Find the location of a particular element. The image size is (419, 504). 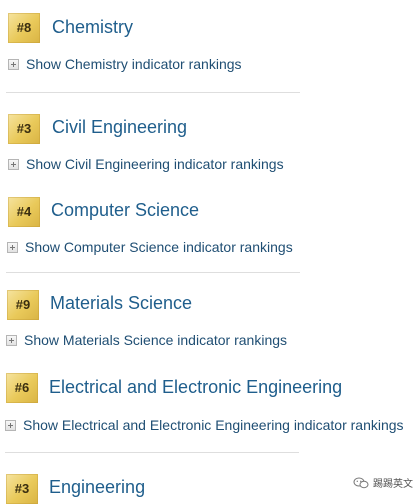

wechat-icon is located at coordinates (361, 482).